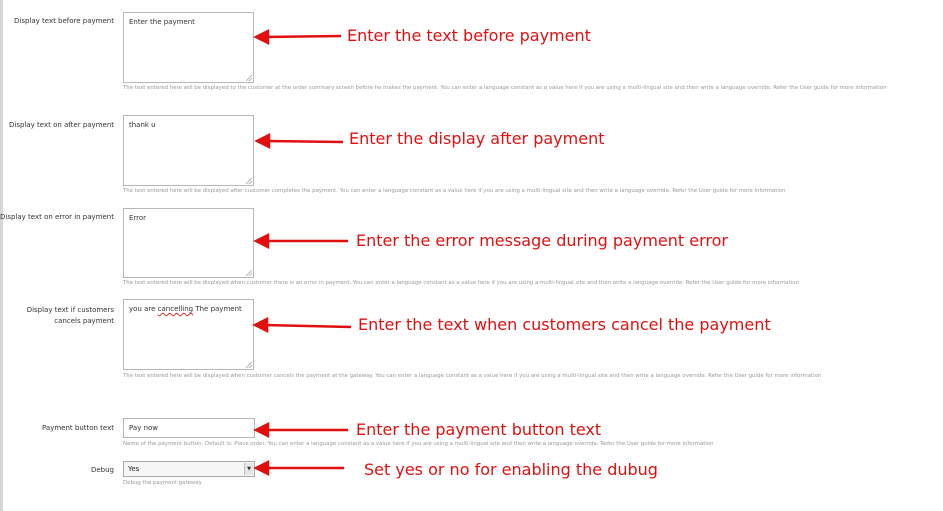 This screenshot has height=511, width=943. Describe the element at coordinates (302, 252) in the screenshot. I see `annotation-arrows` at that location.